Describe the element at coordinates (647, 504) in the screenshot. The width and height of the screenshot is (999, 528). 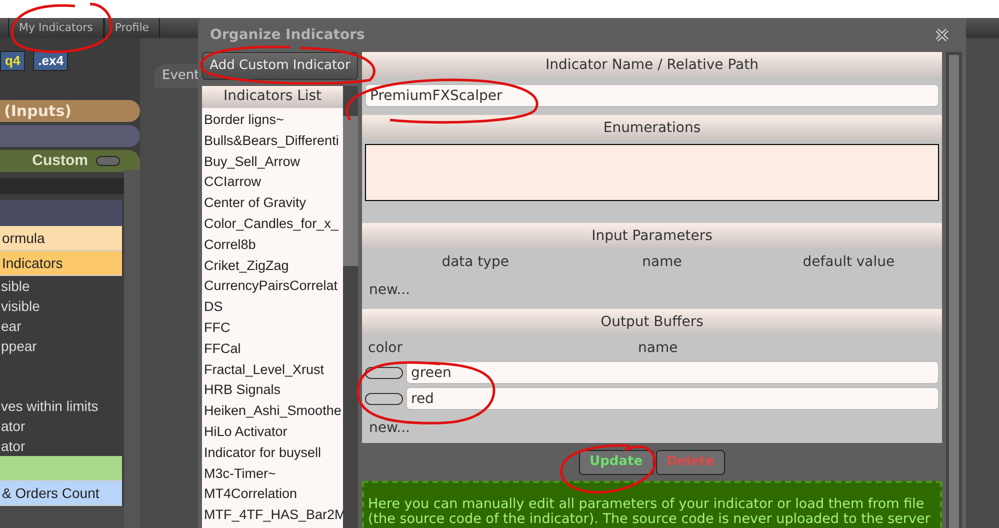
I see `info-text: Here you can manually edit all parameters of your indicator or load them from file` at that location.